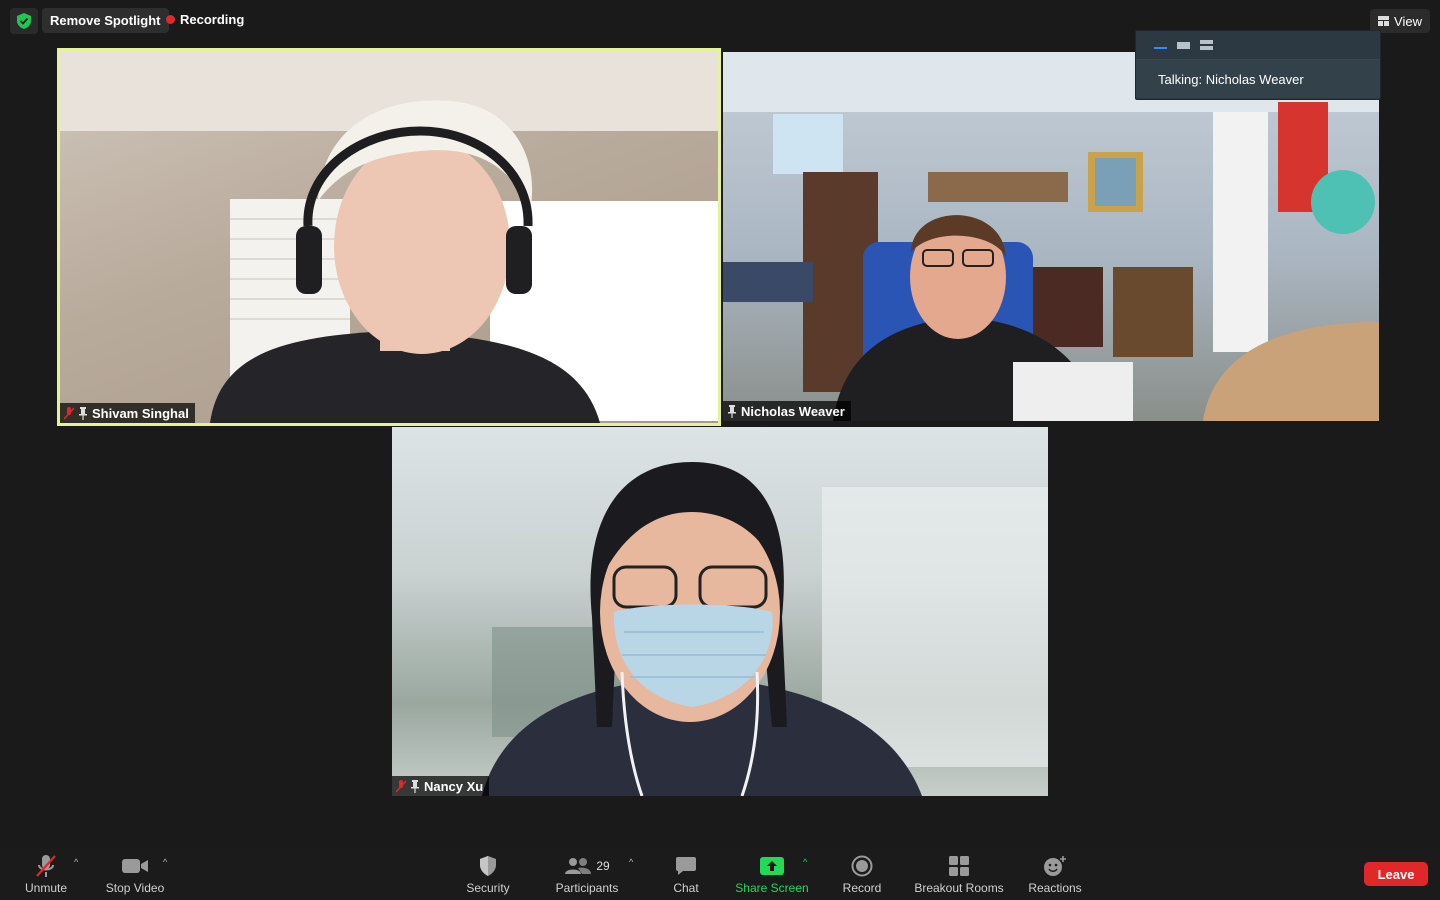 The width and height of the screenshot is (1440, 900). Describe the element at coordinates (488, 866) in the screenshot. I see `security-shield-toolbar-icon` at that location.